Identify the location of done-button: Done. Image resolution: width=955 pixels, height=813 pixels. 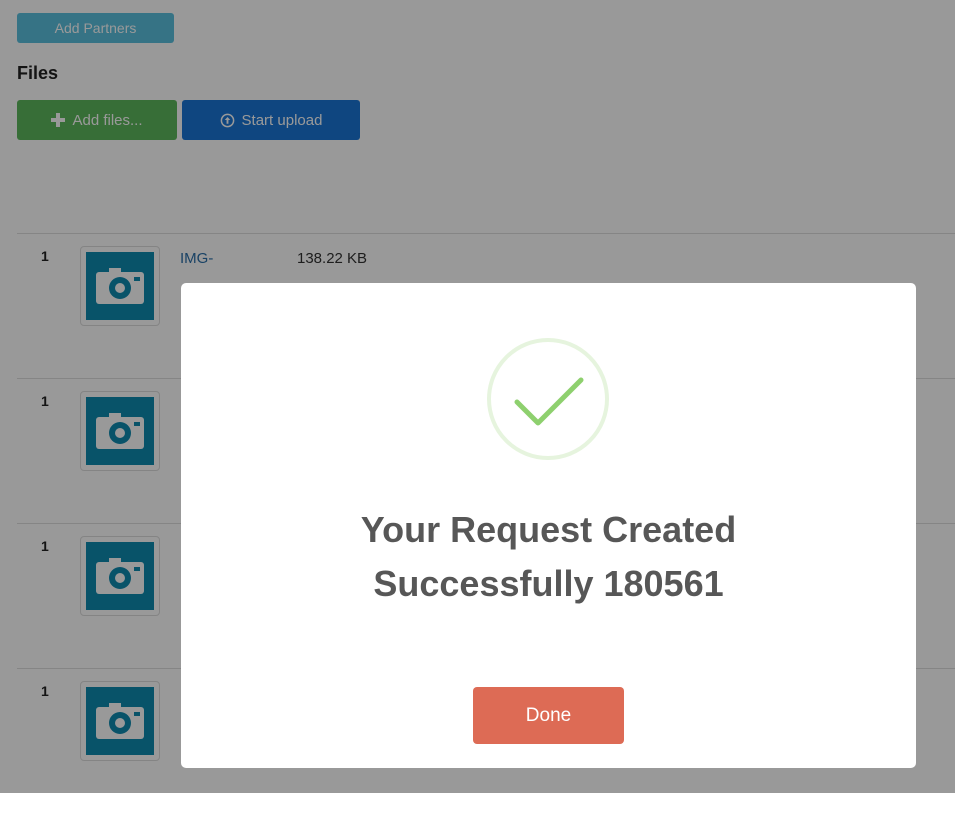
(548, 715).